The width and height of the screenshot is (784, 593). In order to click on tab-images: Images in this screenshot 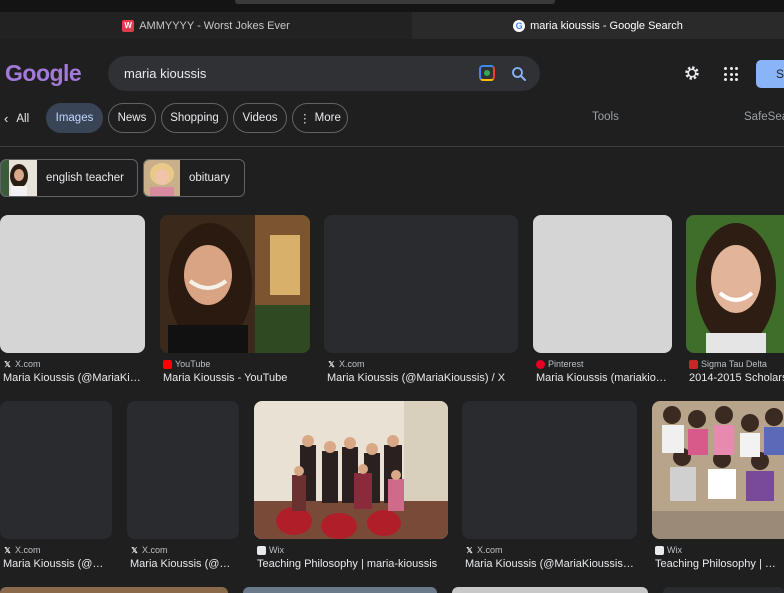, I will do `click(74, 118)`.